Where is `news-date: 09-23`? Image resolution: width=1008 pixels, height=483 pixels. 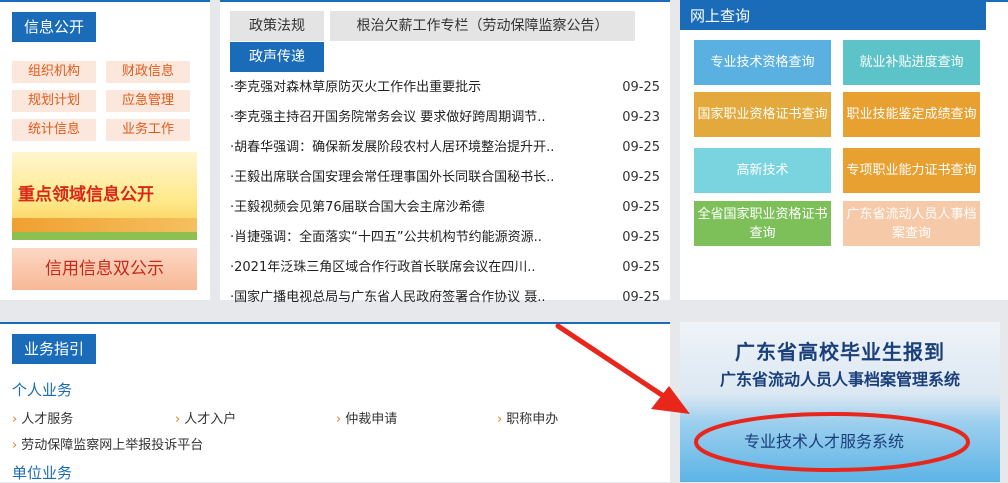
news-date: 09-23 is located at coordinates (641, 117).